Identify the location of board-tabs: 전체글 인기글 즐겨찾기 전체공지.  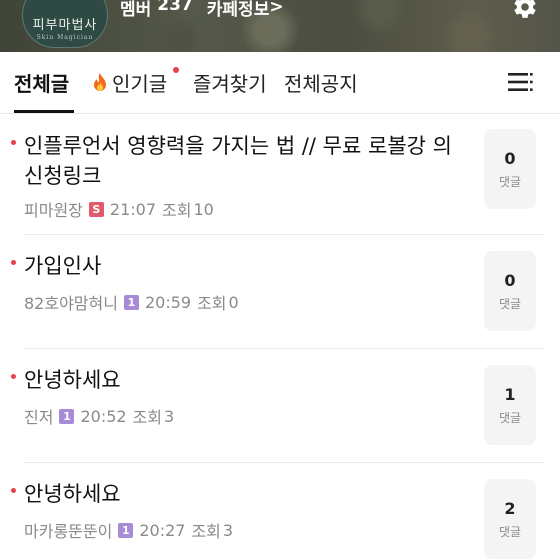
(280, 83).